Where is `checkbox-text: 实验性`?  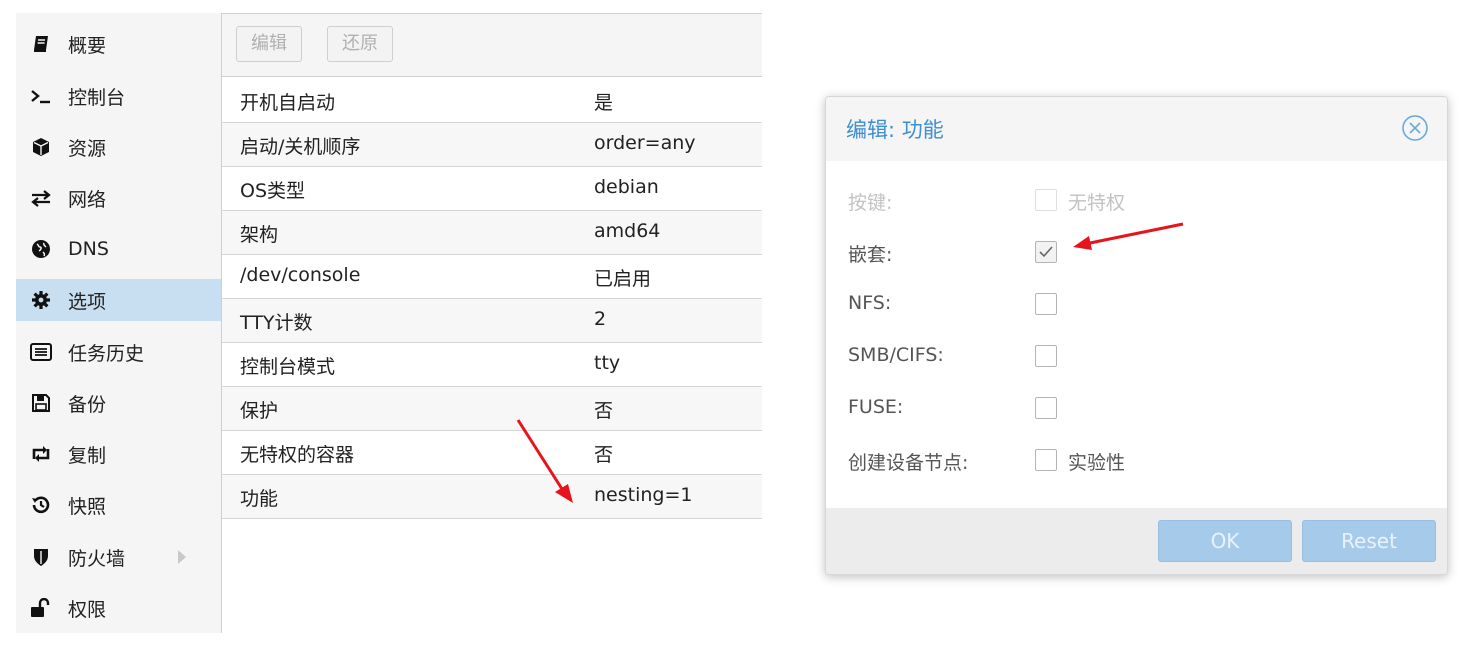 checkbox-text: 实验性 is located at coordinates (1097, 463).